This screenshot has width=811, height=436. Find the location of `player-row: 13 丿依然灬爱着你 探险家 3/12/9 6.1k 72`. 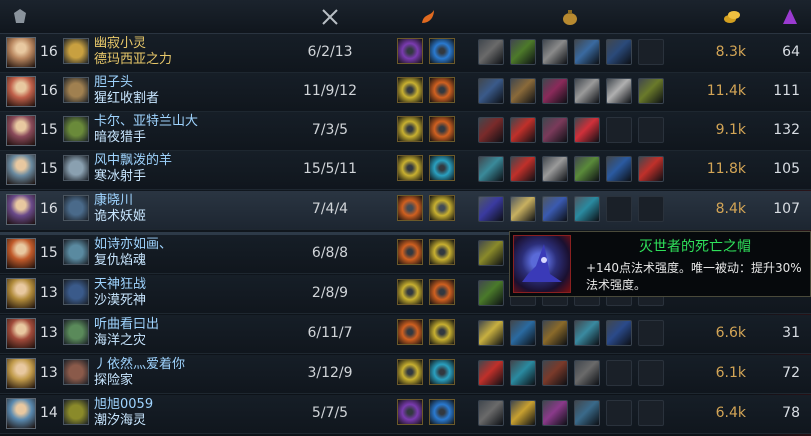

player-row: 13 丿依然灬爱着你 探险家 3/12/9 6.1k 72 is located at coordinates (405, 374).